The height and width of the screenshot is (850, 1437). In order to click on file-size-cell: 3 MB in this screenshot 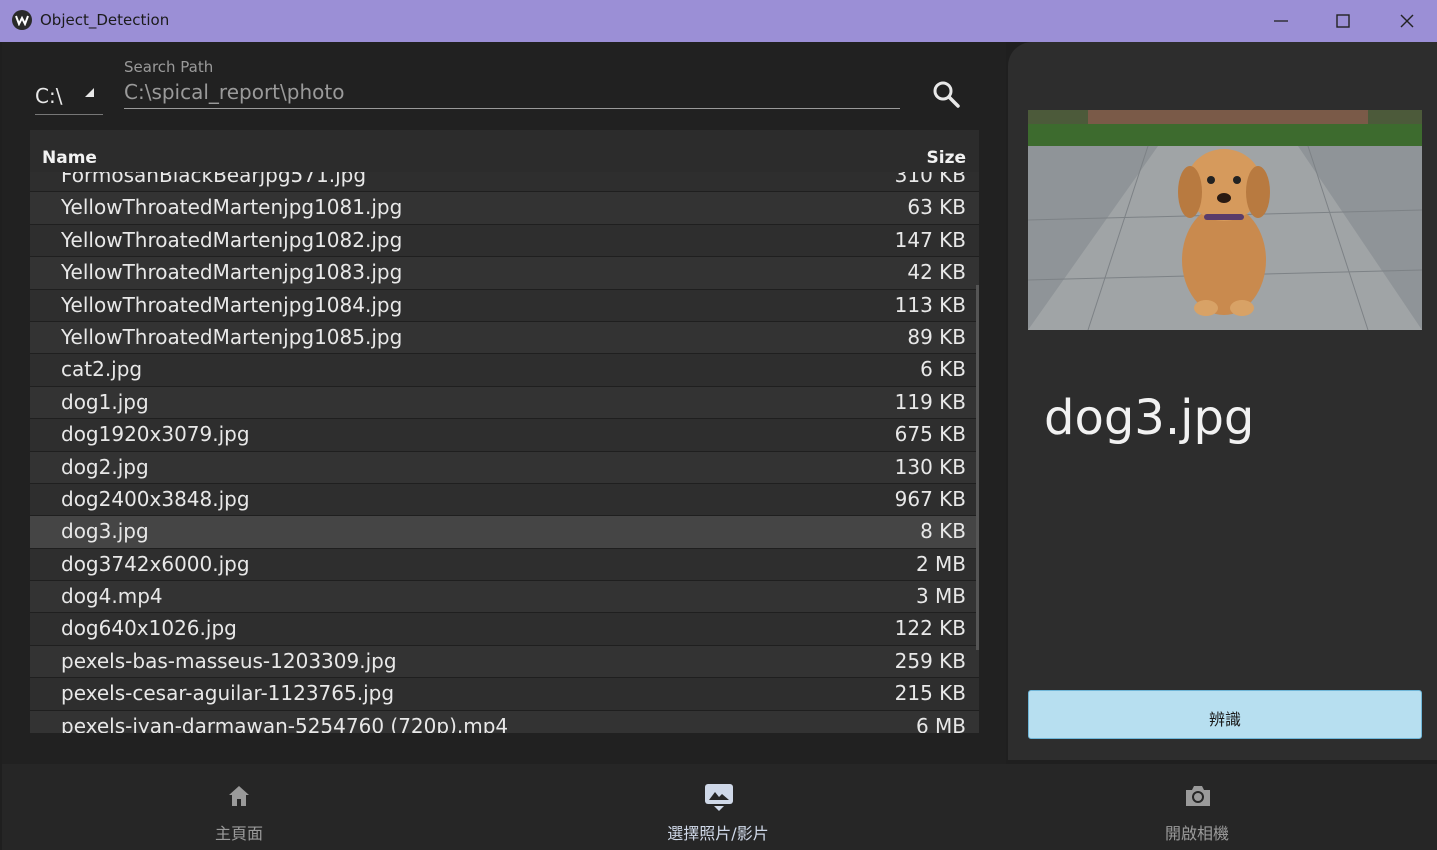, I will do `click(940, 596)`.